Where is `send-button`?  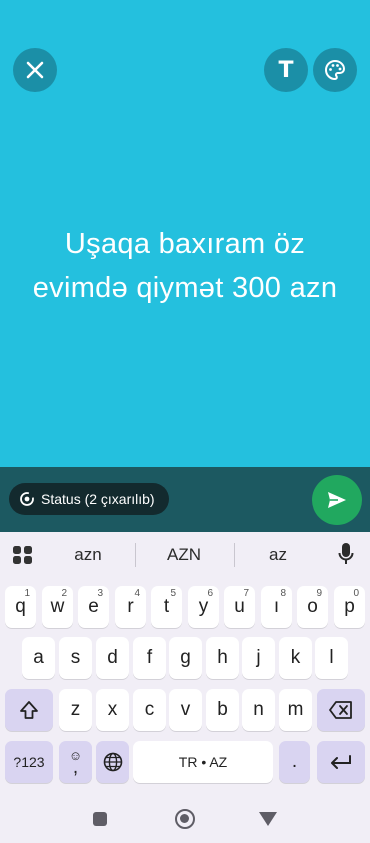
send-button is located at coordinates (337, 500).